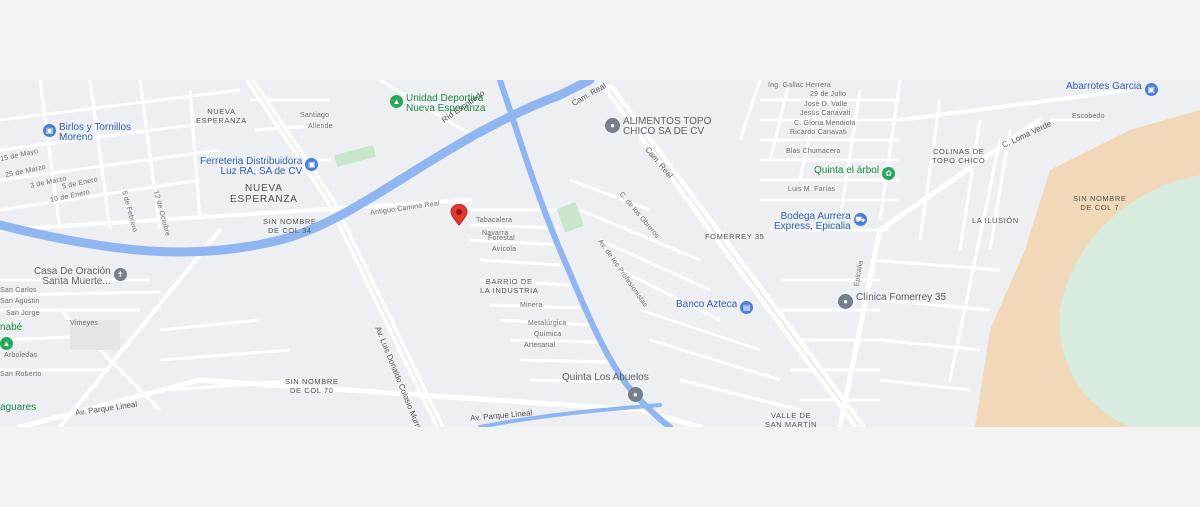 The height and width of the screenshot is (507, 1200). What do you see at coordinates (540, 345) in the screenshot?
I see `street-label: Artesanal` at bounding box center [540, 345].